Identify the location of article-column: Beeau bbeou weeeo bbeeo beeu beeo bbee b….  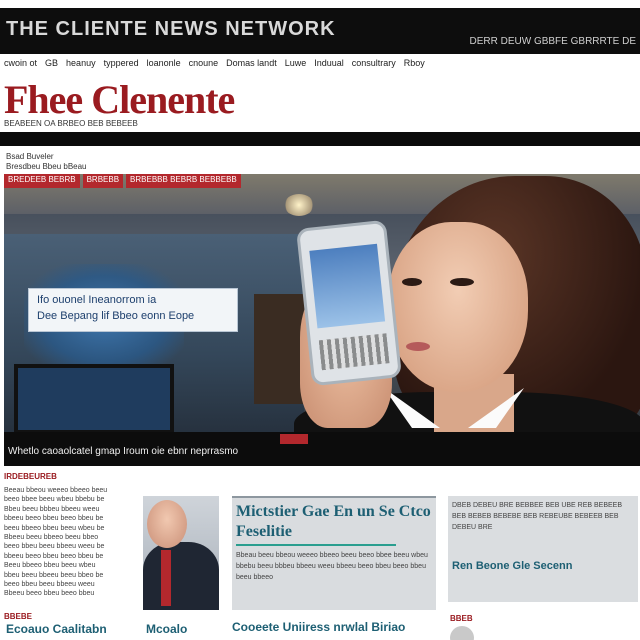
(70, 546).